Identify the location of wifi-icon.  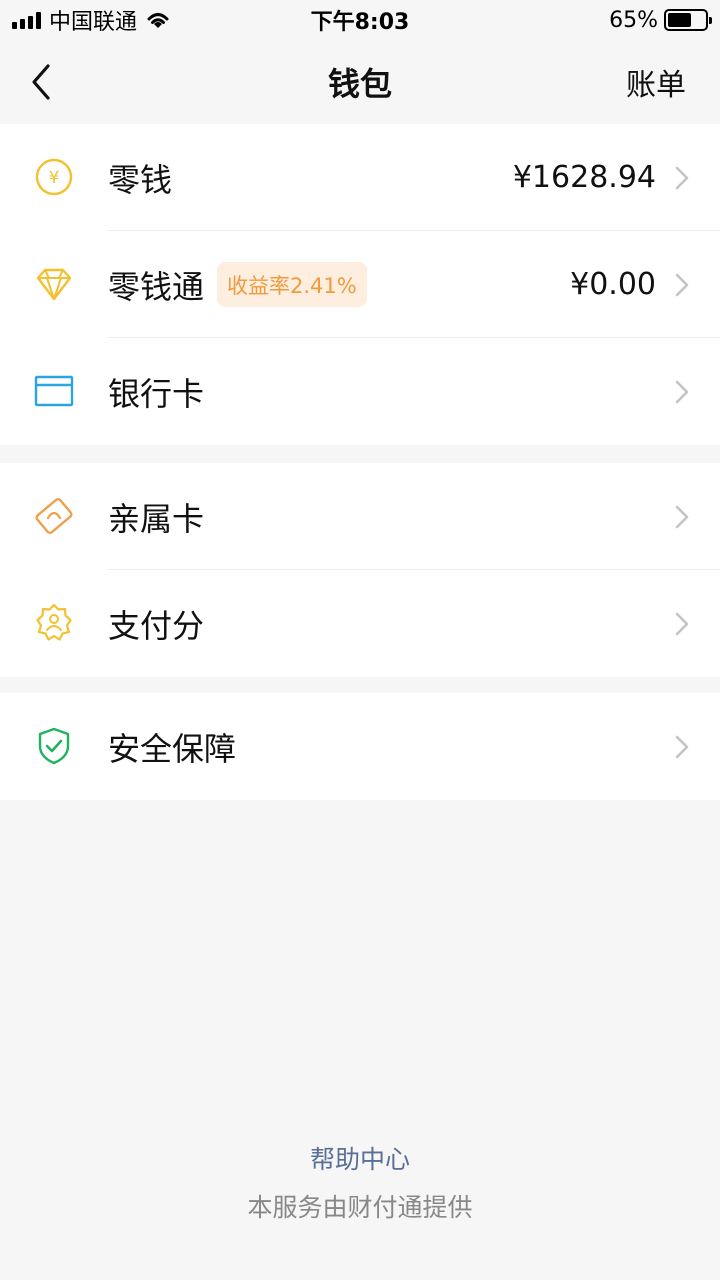
(158, 20).